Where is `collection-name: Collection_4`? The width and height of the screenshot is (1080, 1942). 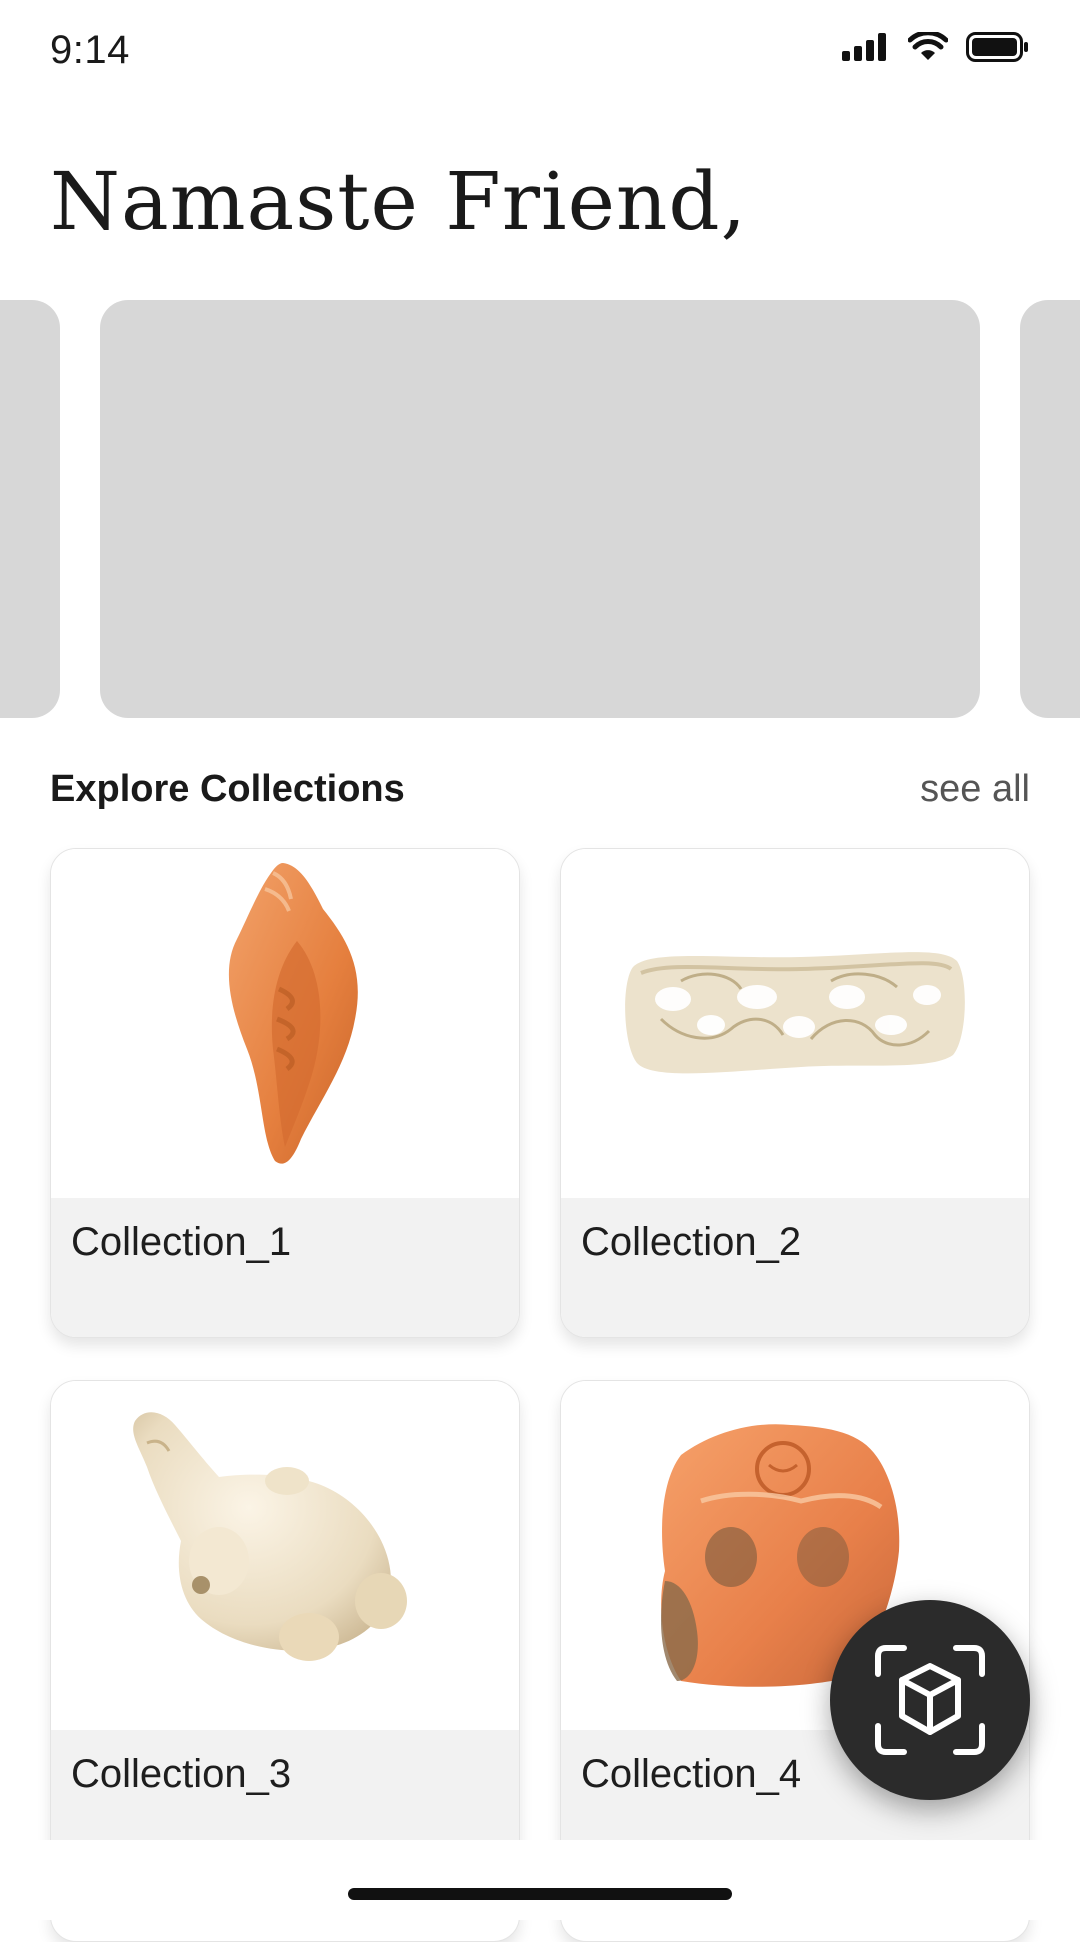 collection-name: Collection_4 is located at coordinates (691, 1774).